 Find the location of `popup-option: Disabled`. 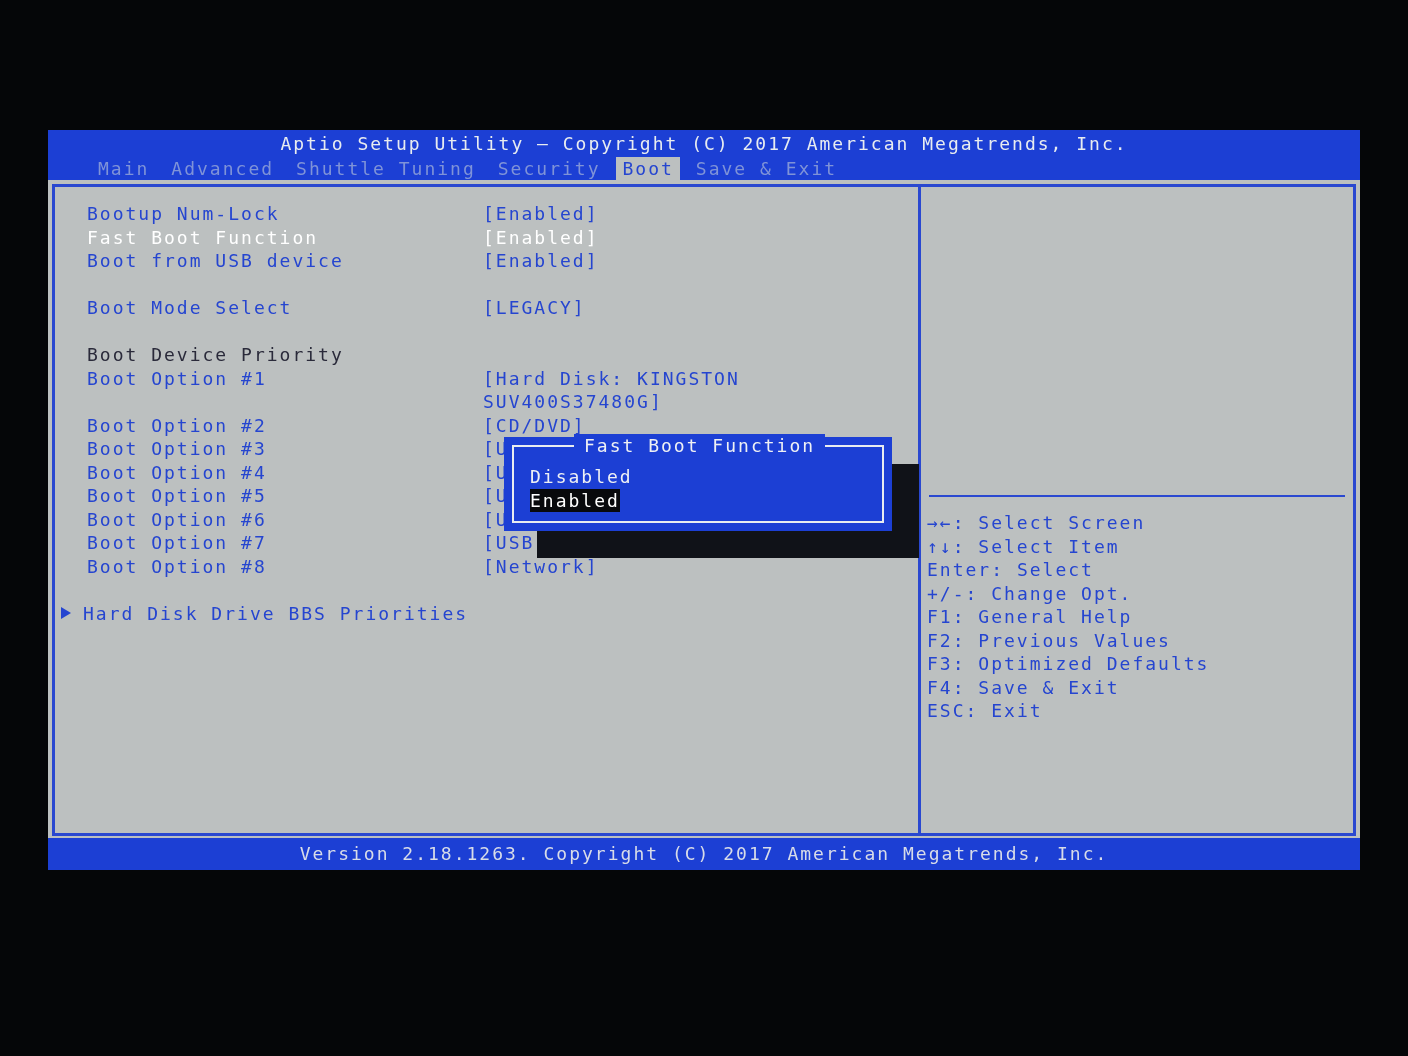

popup-option: Disabled is located at coordinates (581, 477).